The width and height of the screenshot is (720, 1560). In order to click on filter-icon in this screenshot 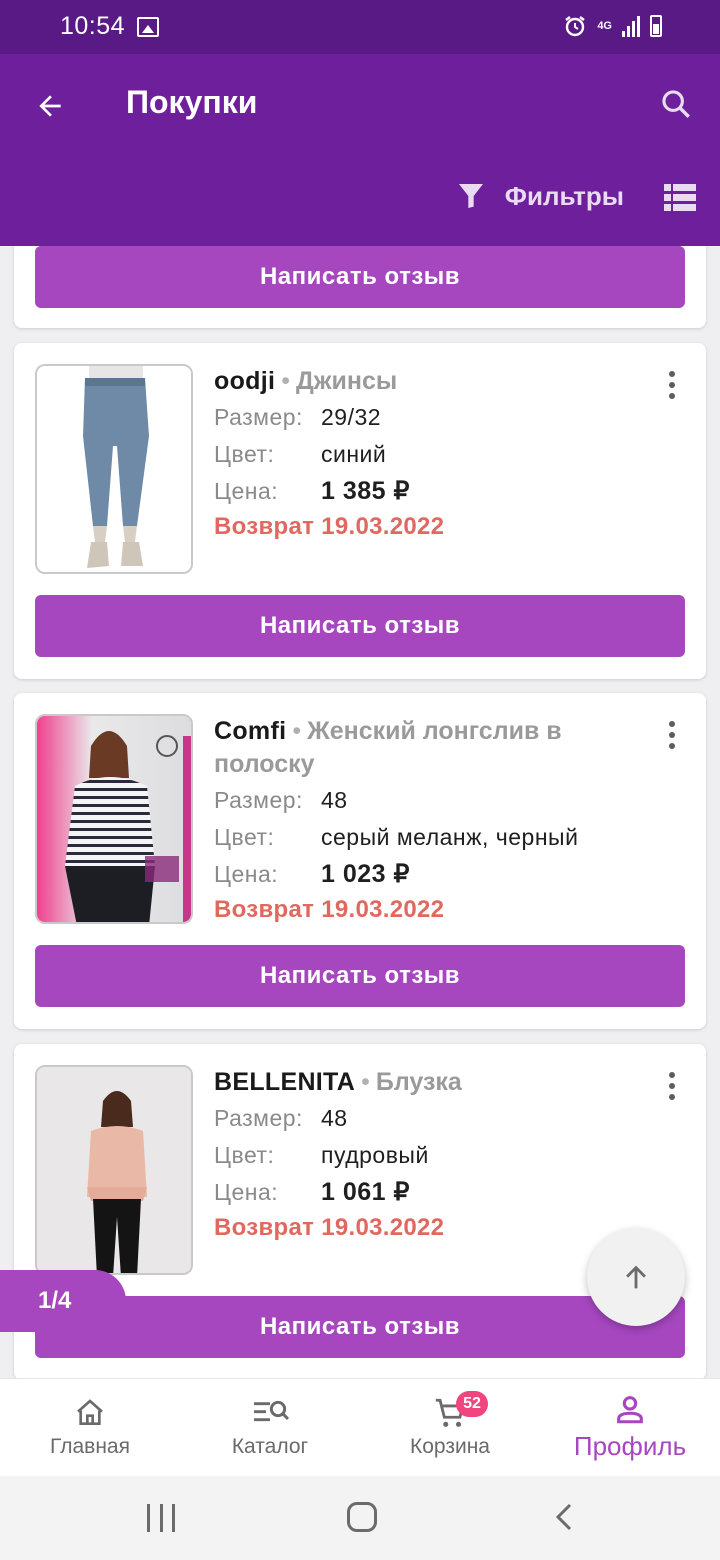, I will do `click(470, 196)`.